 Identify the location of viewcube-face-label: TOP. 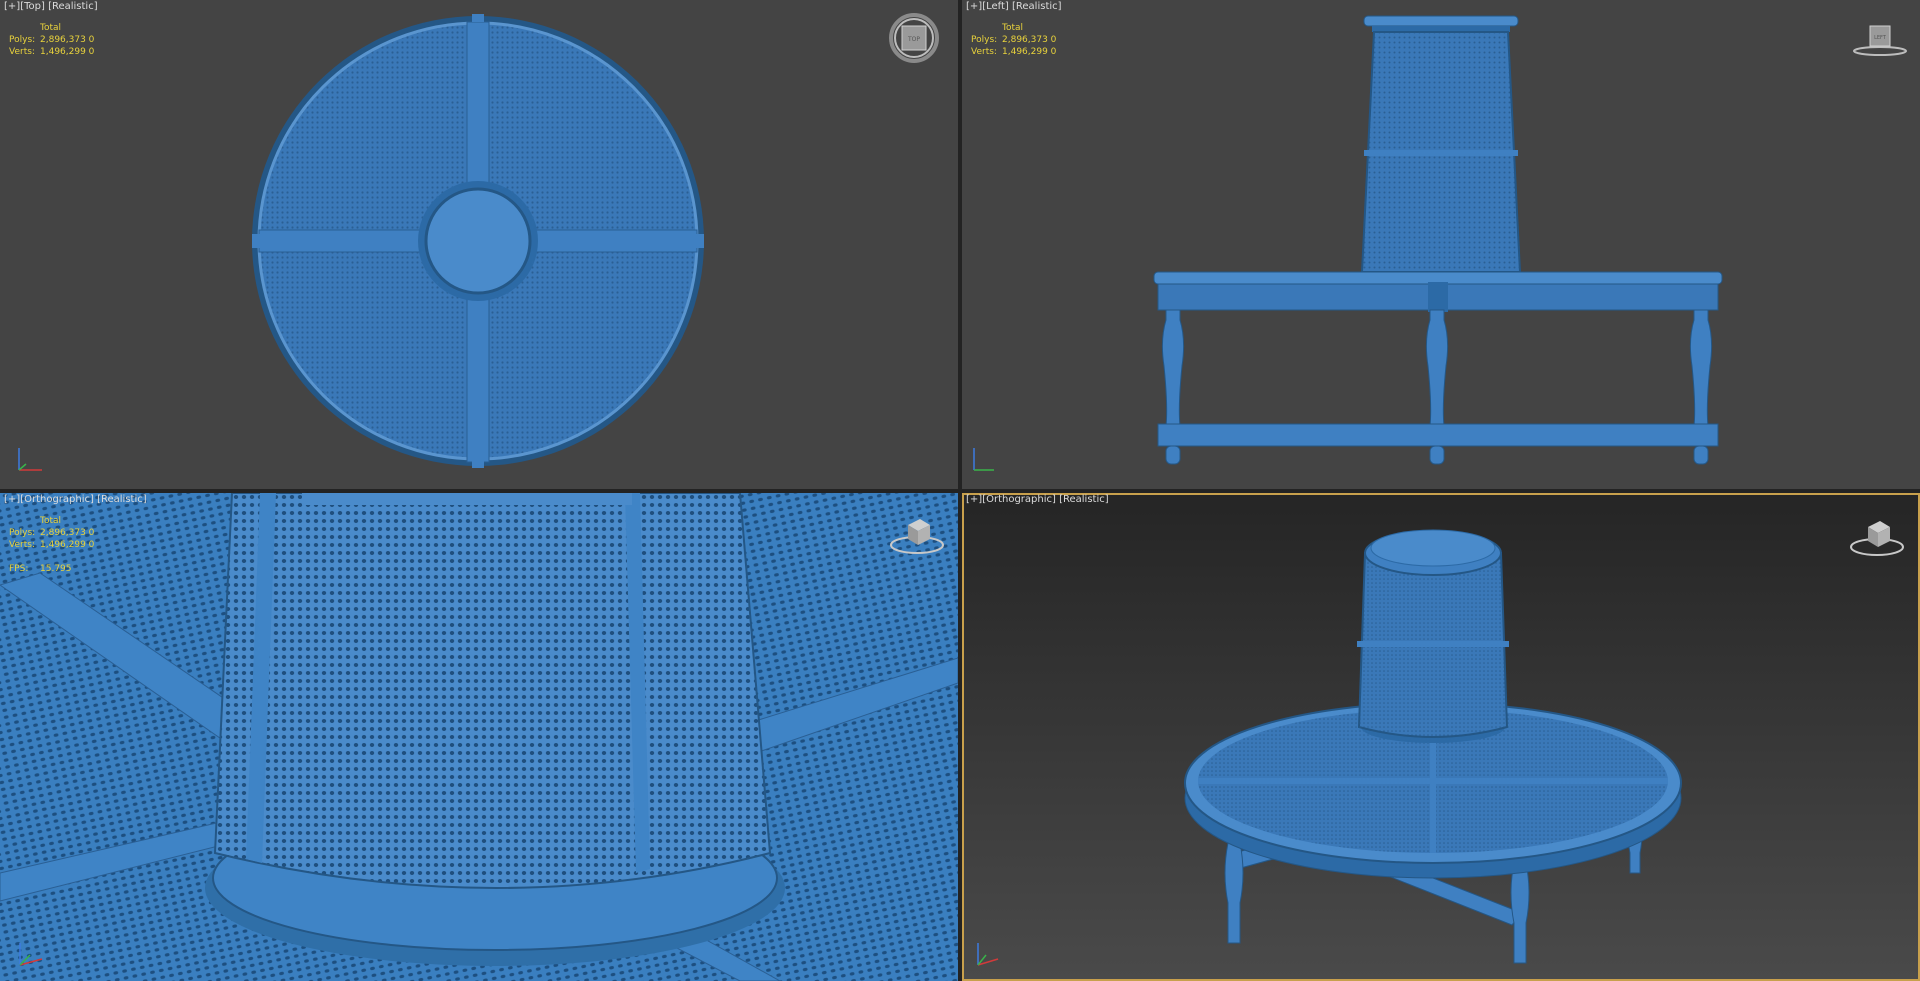
(913, 39).